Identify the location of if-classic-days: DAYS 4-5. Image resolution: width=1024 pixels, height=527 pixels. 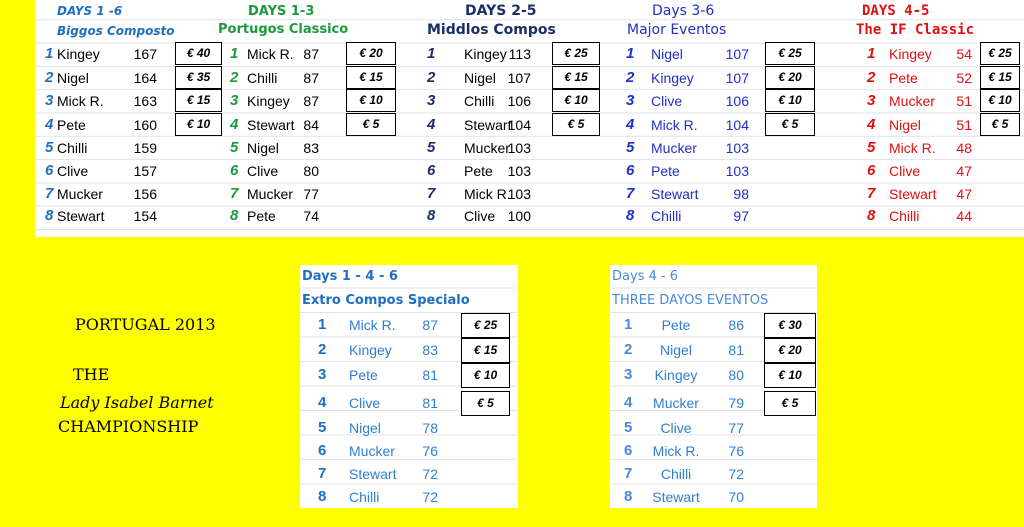
(896, 11).